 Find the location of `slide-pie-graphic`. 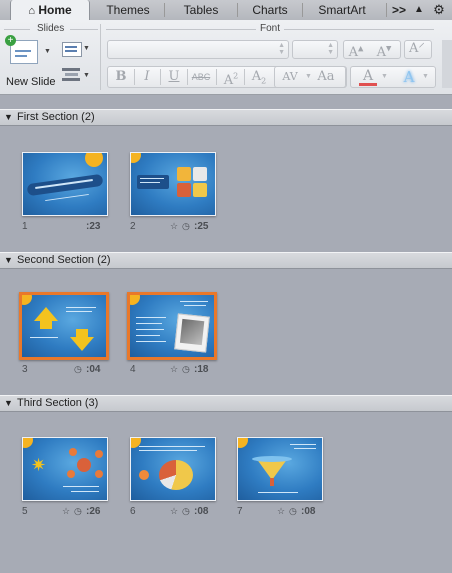

slide-pie-graphic is located at coordinates (176, 475).